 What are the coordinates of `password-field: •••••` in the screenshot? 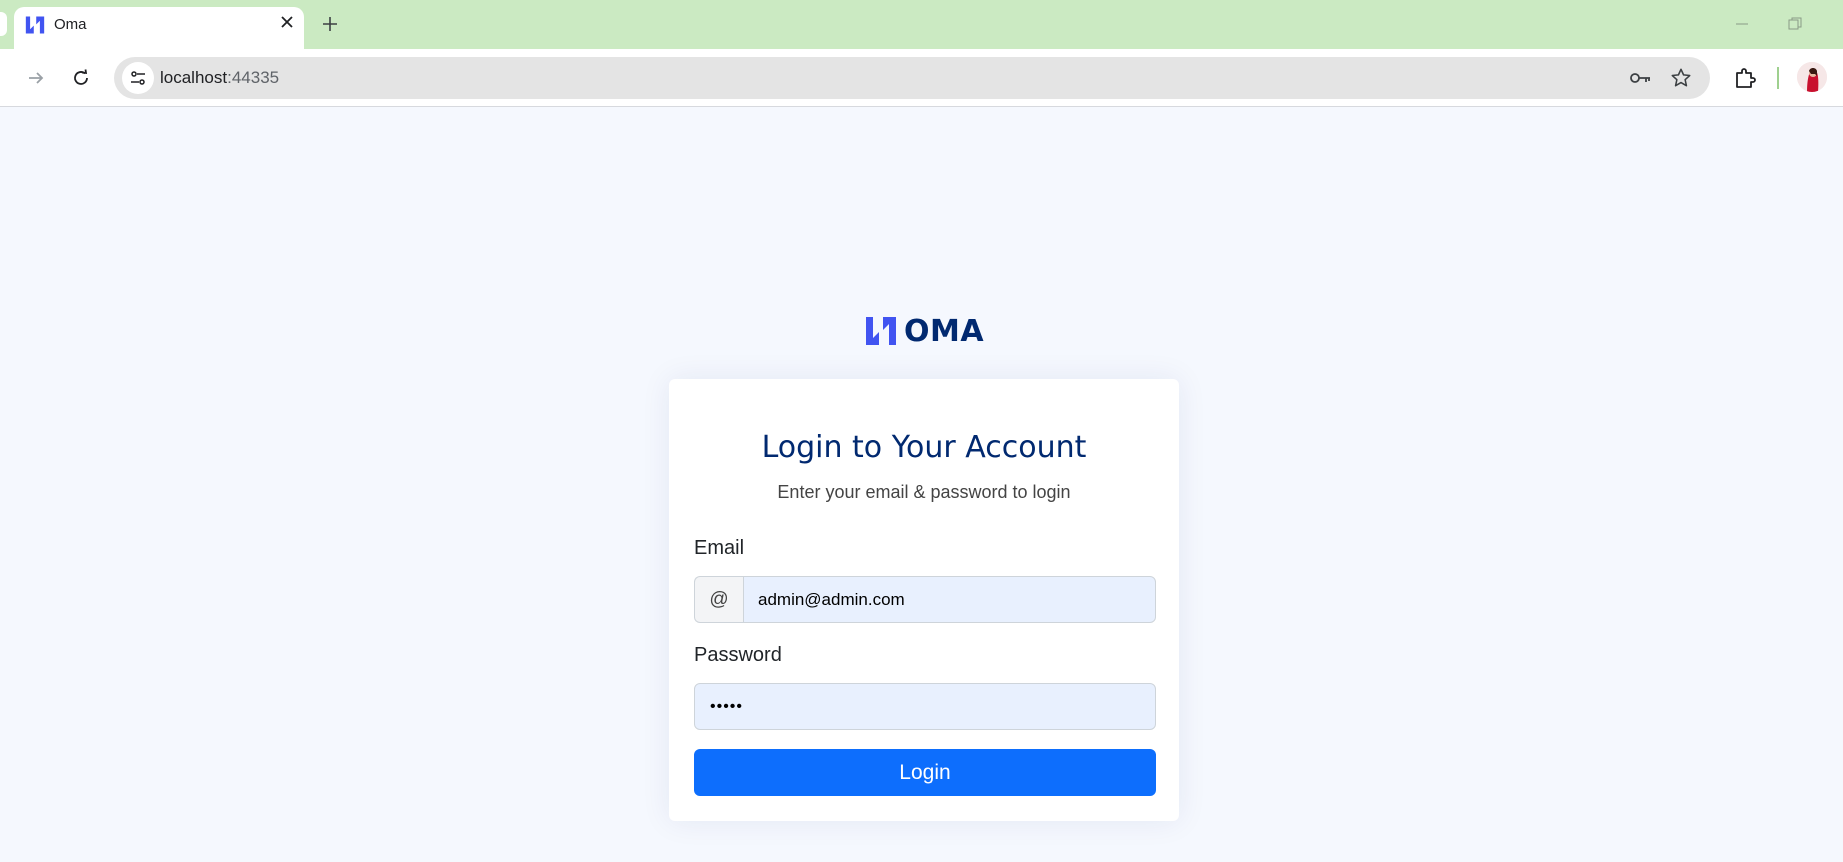 It's located at (925, 706).